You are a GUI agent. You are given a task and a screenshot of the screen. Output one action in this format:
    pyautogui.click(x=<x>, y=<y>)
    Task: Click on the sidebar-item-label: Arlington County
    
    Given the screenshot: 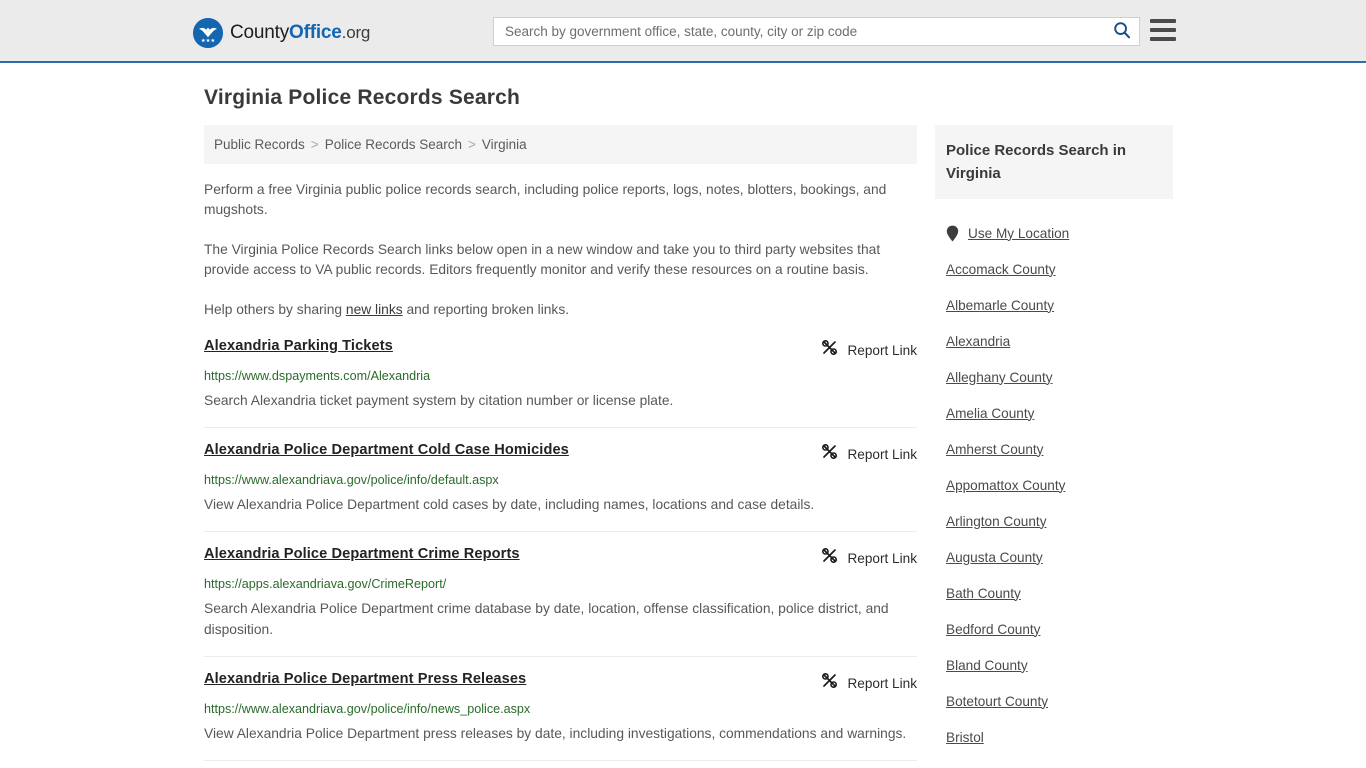 What is the action you would take?
    pyautogui.click(x=996, y=521)
    